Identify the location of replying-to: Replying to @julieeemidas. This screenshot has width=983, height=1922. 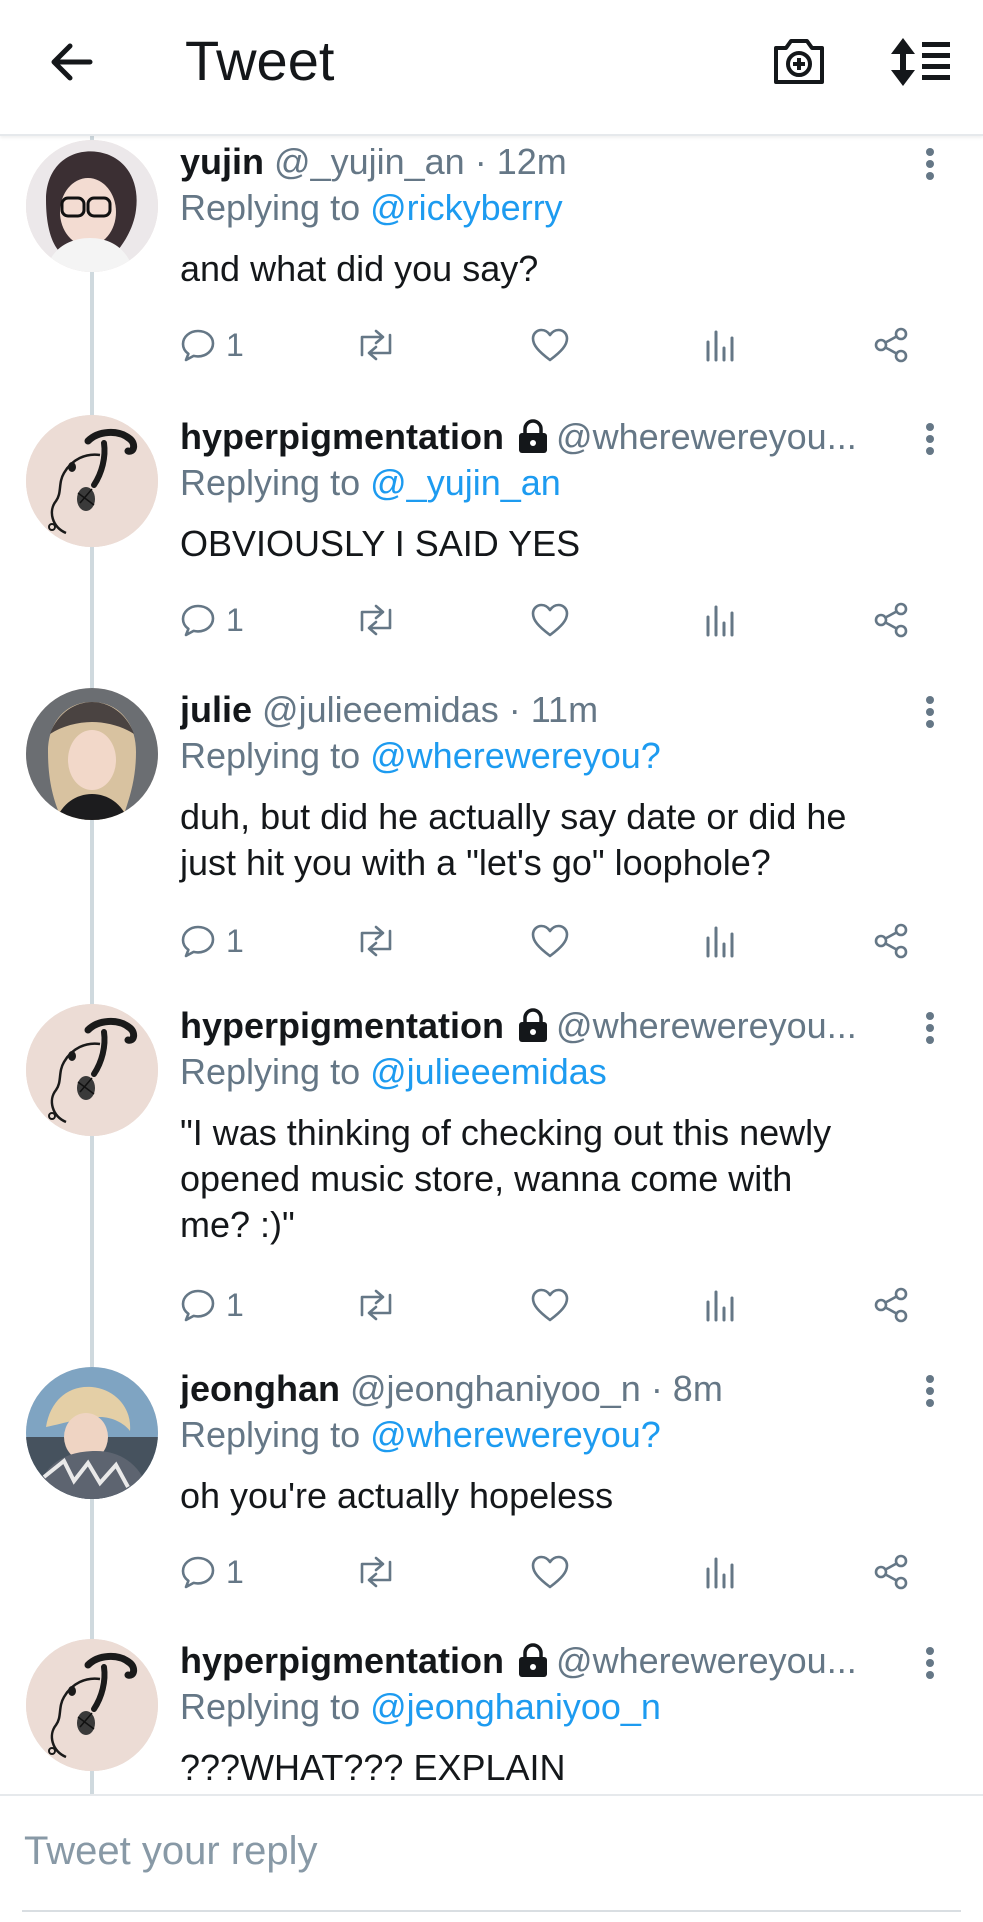
(393, 1072).